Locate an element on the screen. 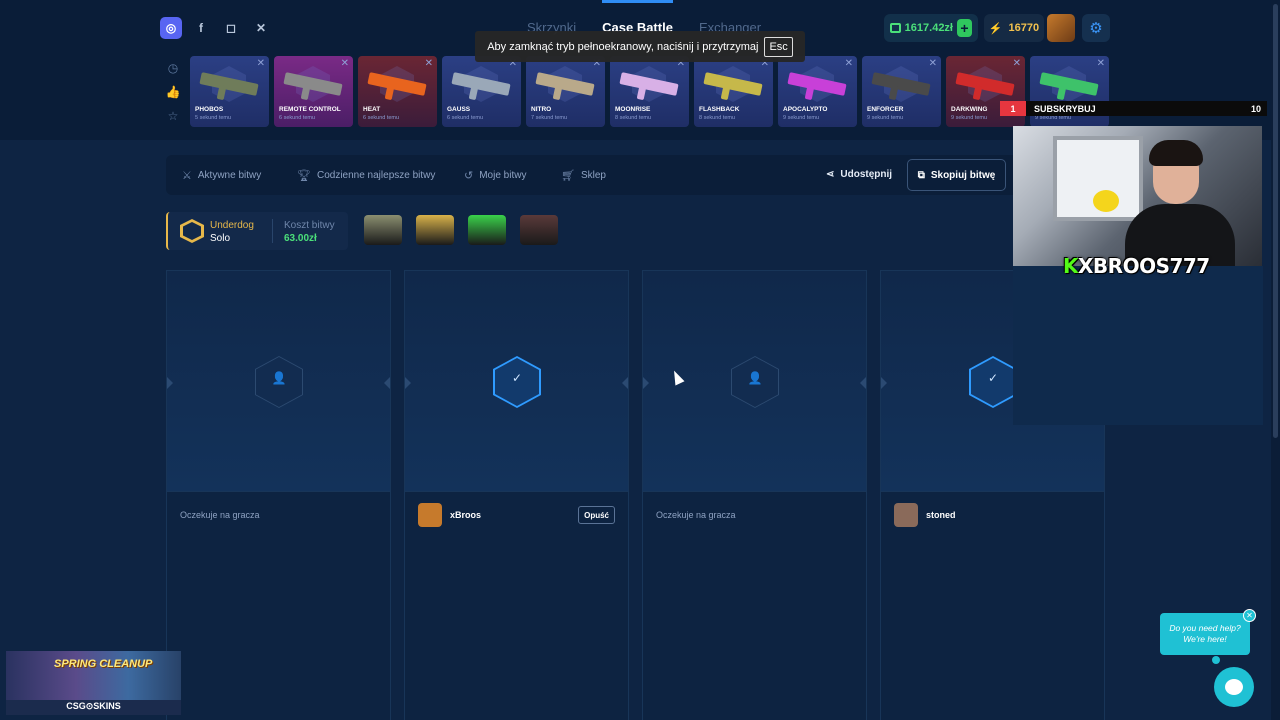 The image size is (1280, 720). live-drop-item: ✕ HEAT 6 sekund temu is located at coordinates (397, 91).